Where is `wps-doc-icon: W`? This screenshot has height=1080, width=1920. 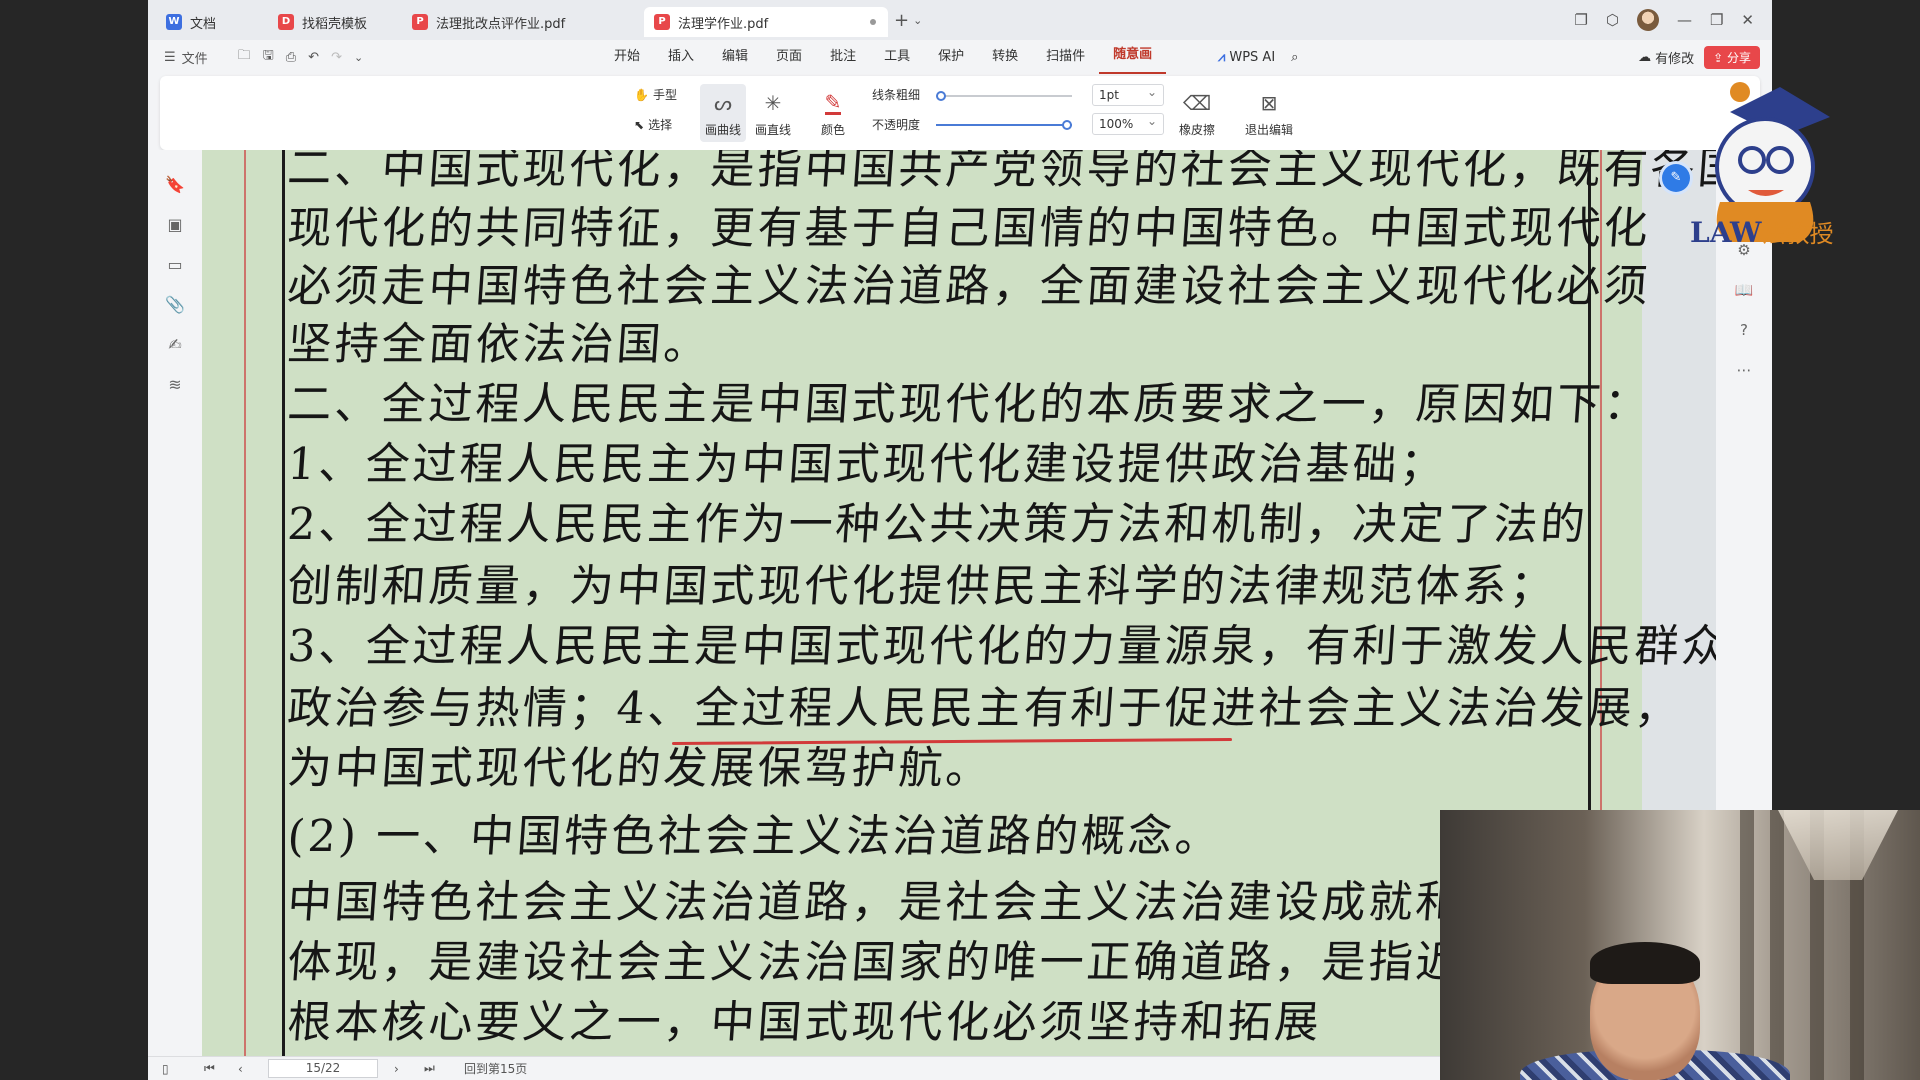
wps-doc-icon: W is located at coordinates (174, 22).